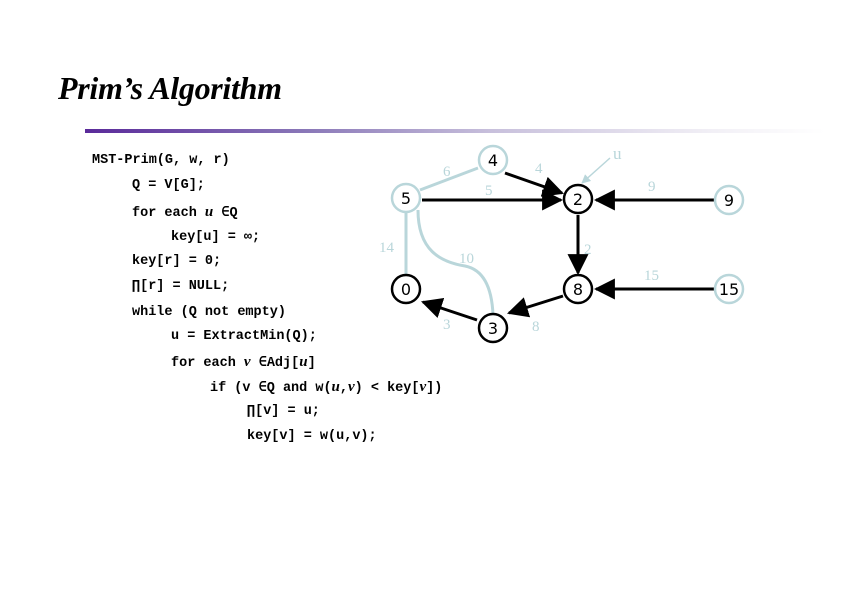 The height and width of the screenshot is (595, 842). What do you see at coordinates (617, 153) in the screenshot?
I see `pointer-label-u: u` at bounding box center [617, 153].